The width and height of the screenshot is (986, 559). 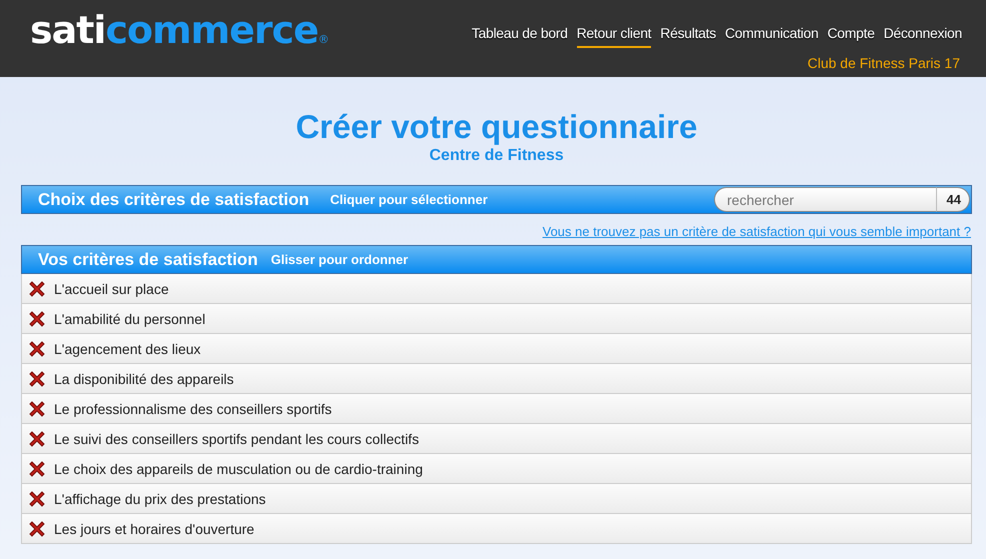 I want to click on criterion-label: La disponibilité des appareils, so click(x=144, y=378).